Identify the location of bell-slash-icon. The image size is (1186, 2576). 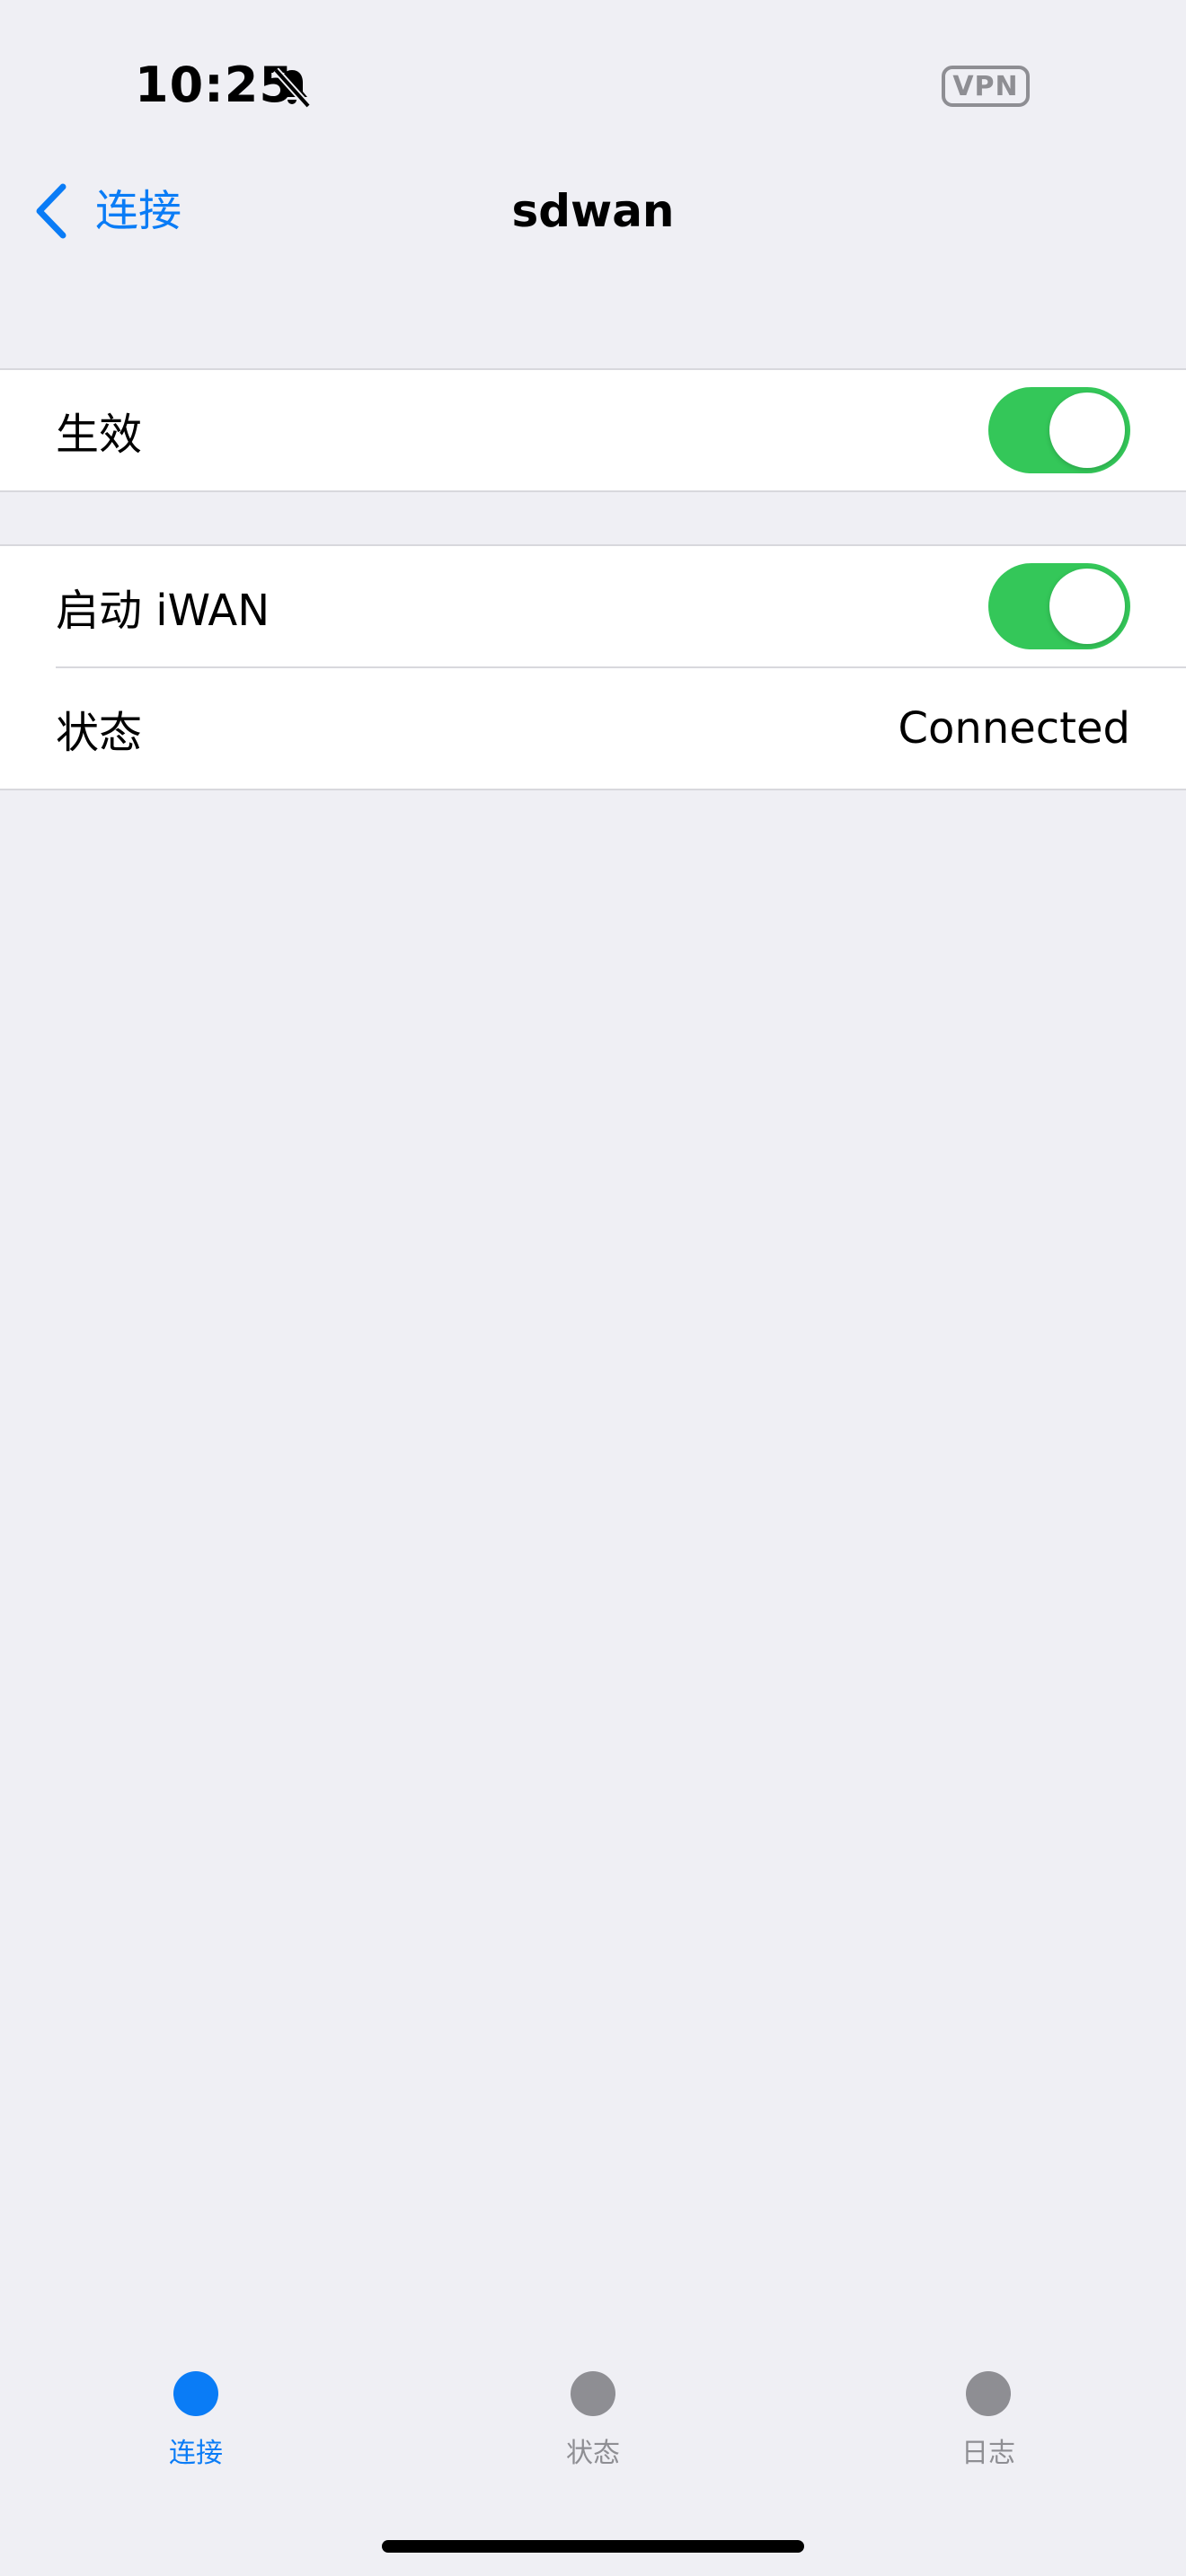
(292, 87).